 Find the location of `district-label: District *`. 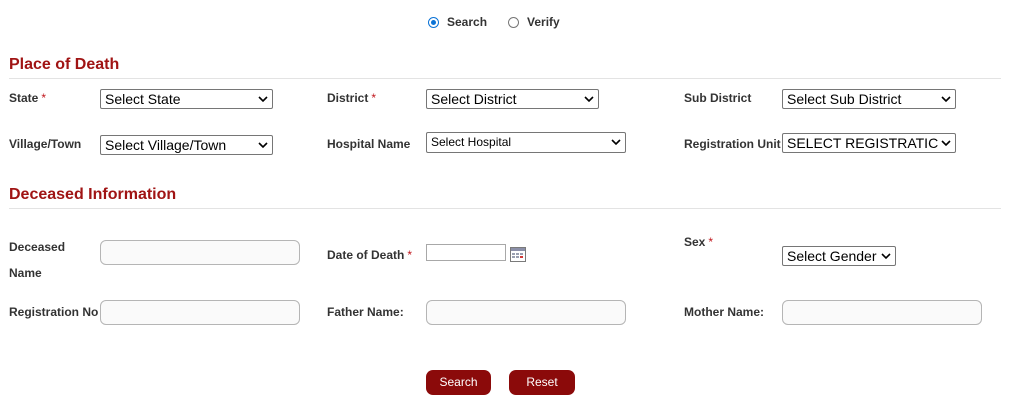

district-label: District * is located at coordinates (352, 98).